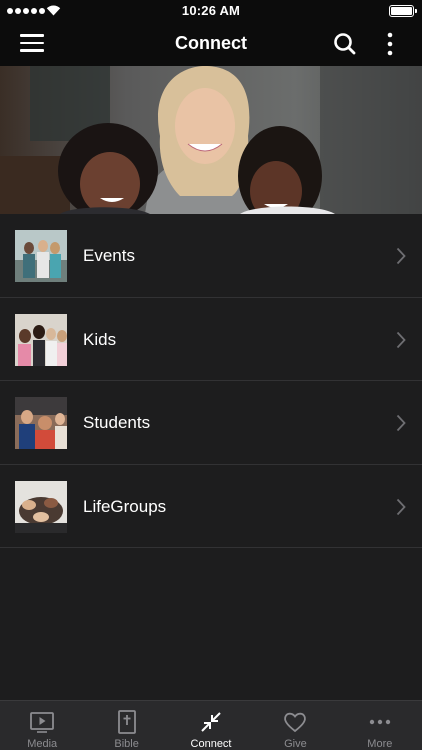  What do you see at coordinates (41, 506) in the screenshot?
I see `lifegroups-thumbnail` at bounding box center [41, 506].